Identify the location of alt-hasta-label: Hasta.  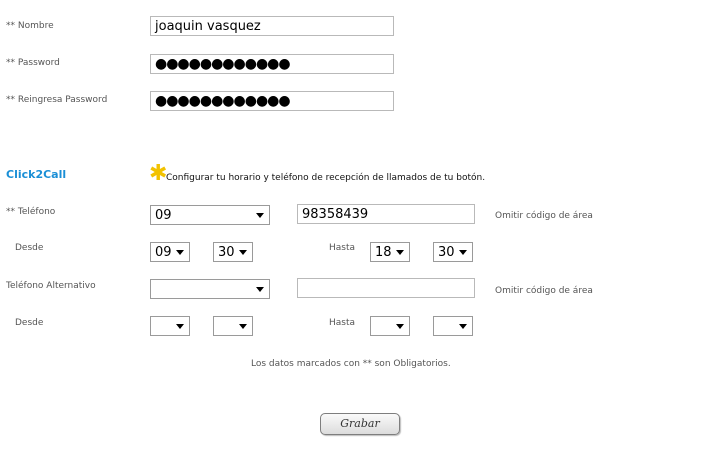
(342, 323).